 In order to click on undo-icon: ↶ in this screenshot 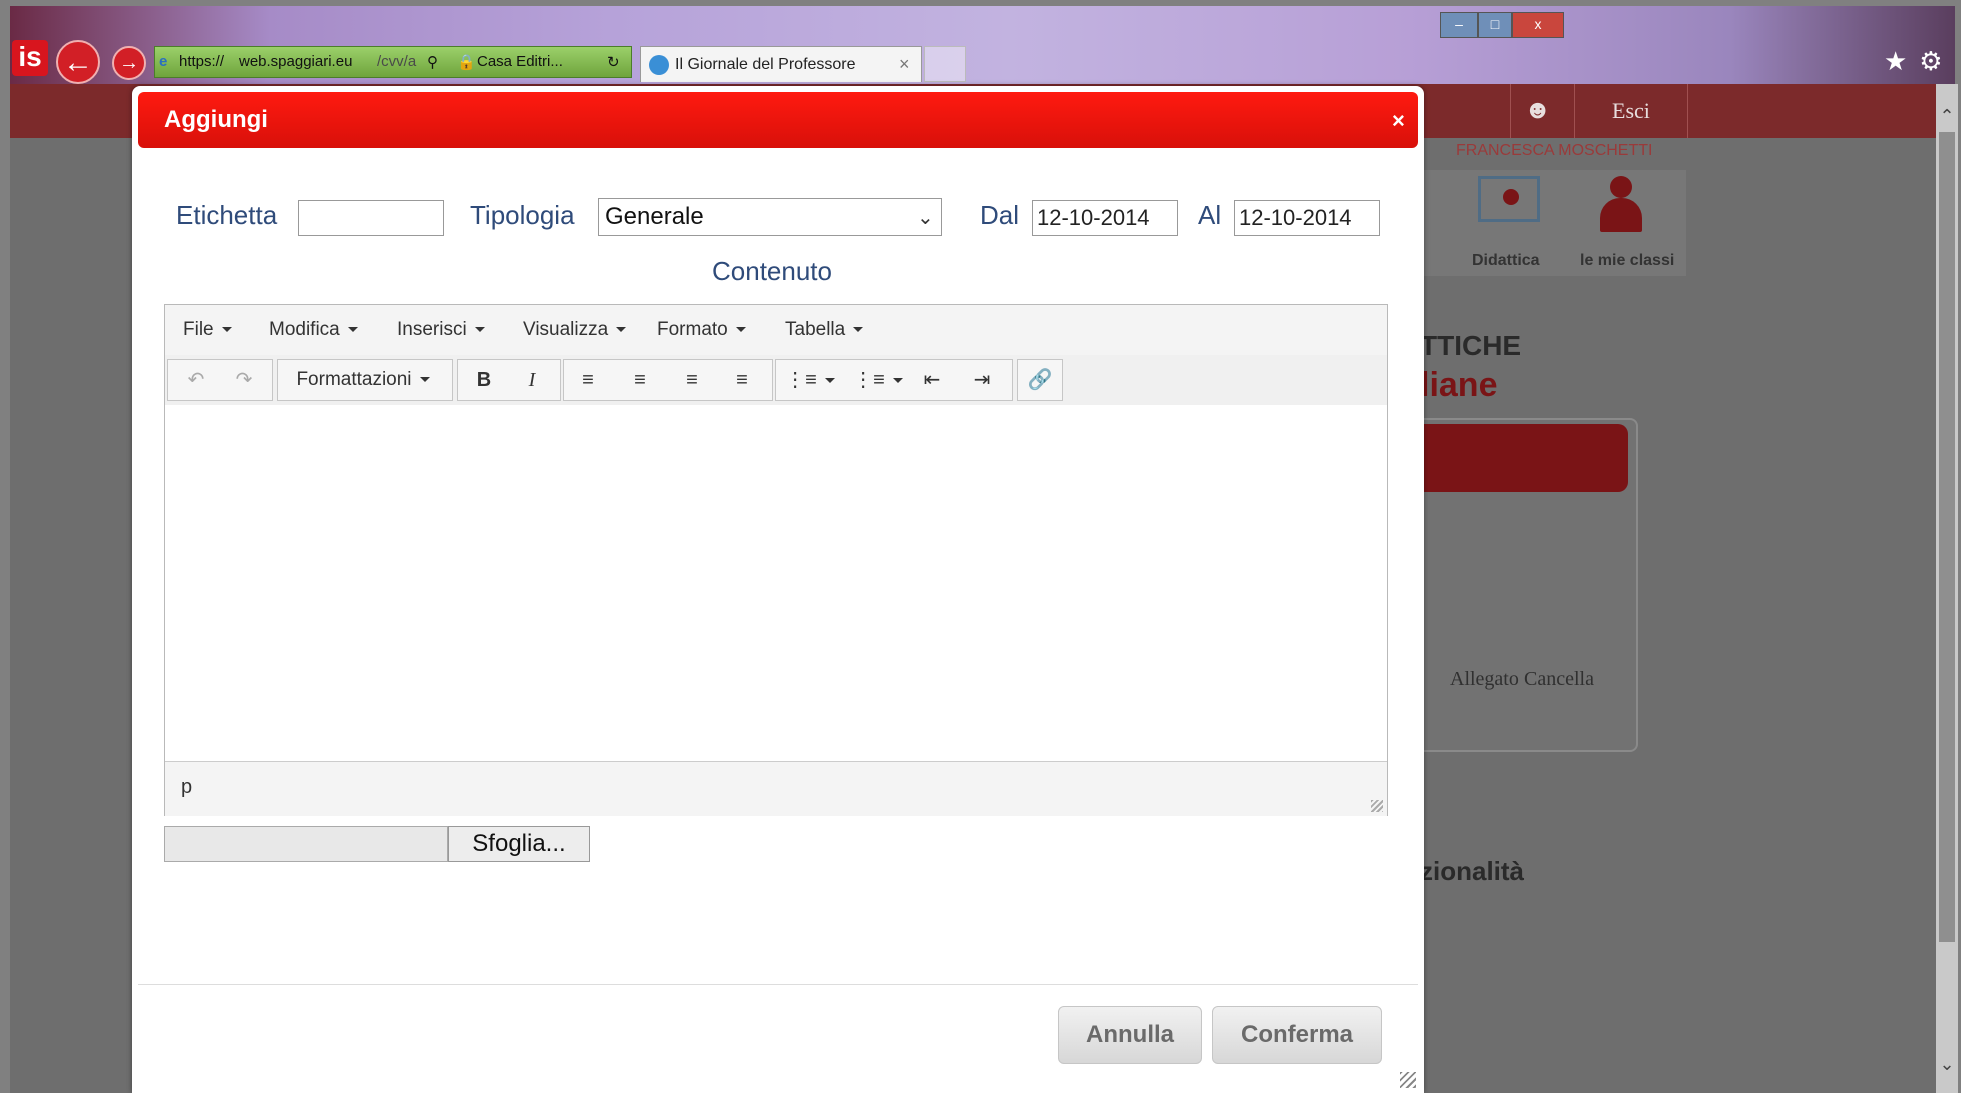, I will do `click(196, 380)`.